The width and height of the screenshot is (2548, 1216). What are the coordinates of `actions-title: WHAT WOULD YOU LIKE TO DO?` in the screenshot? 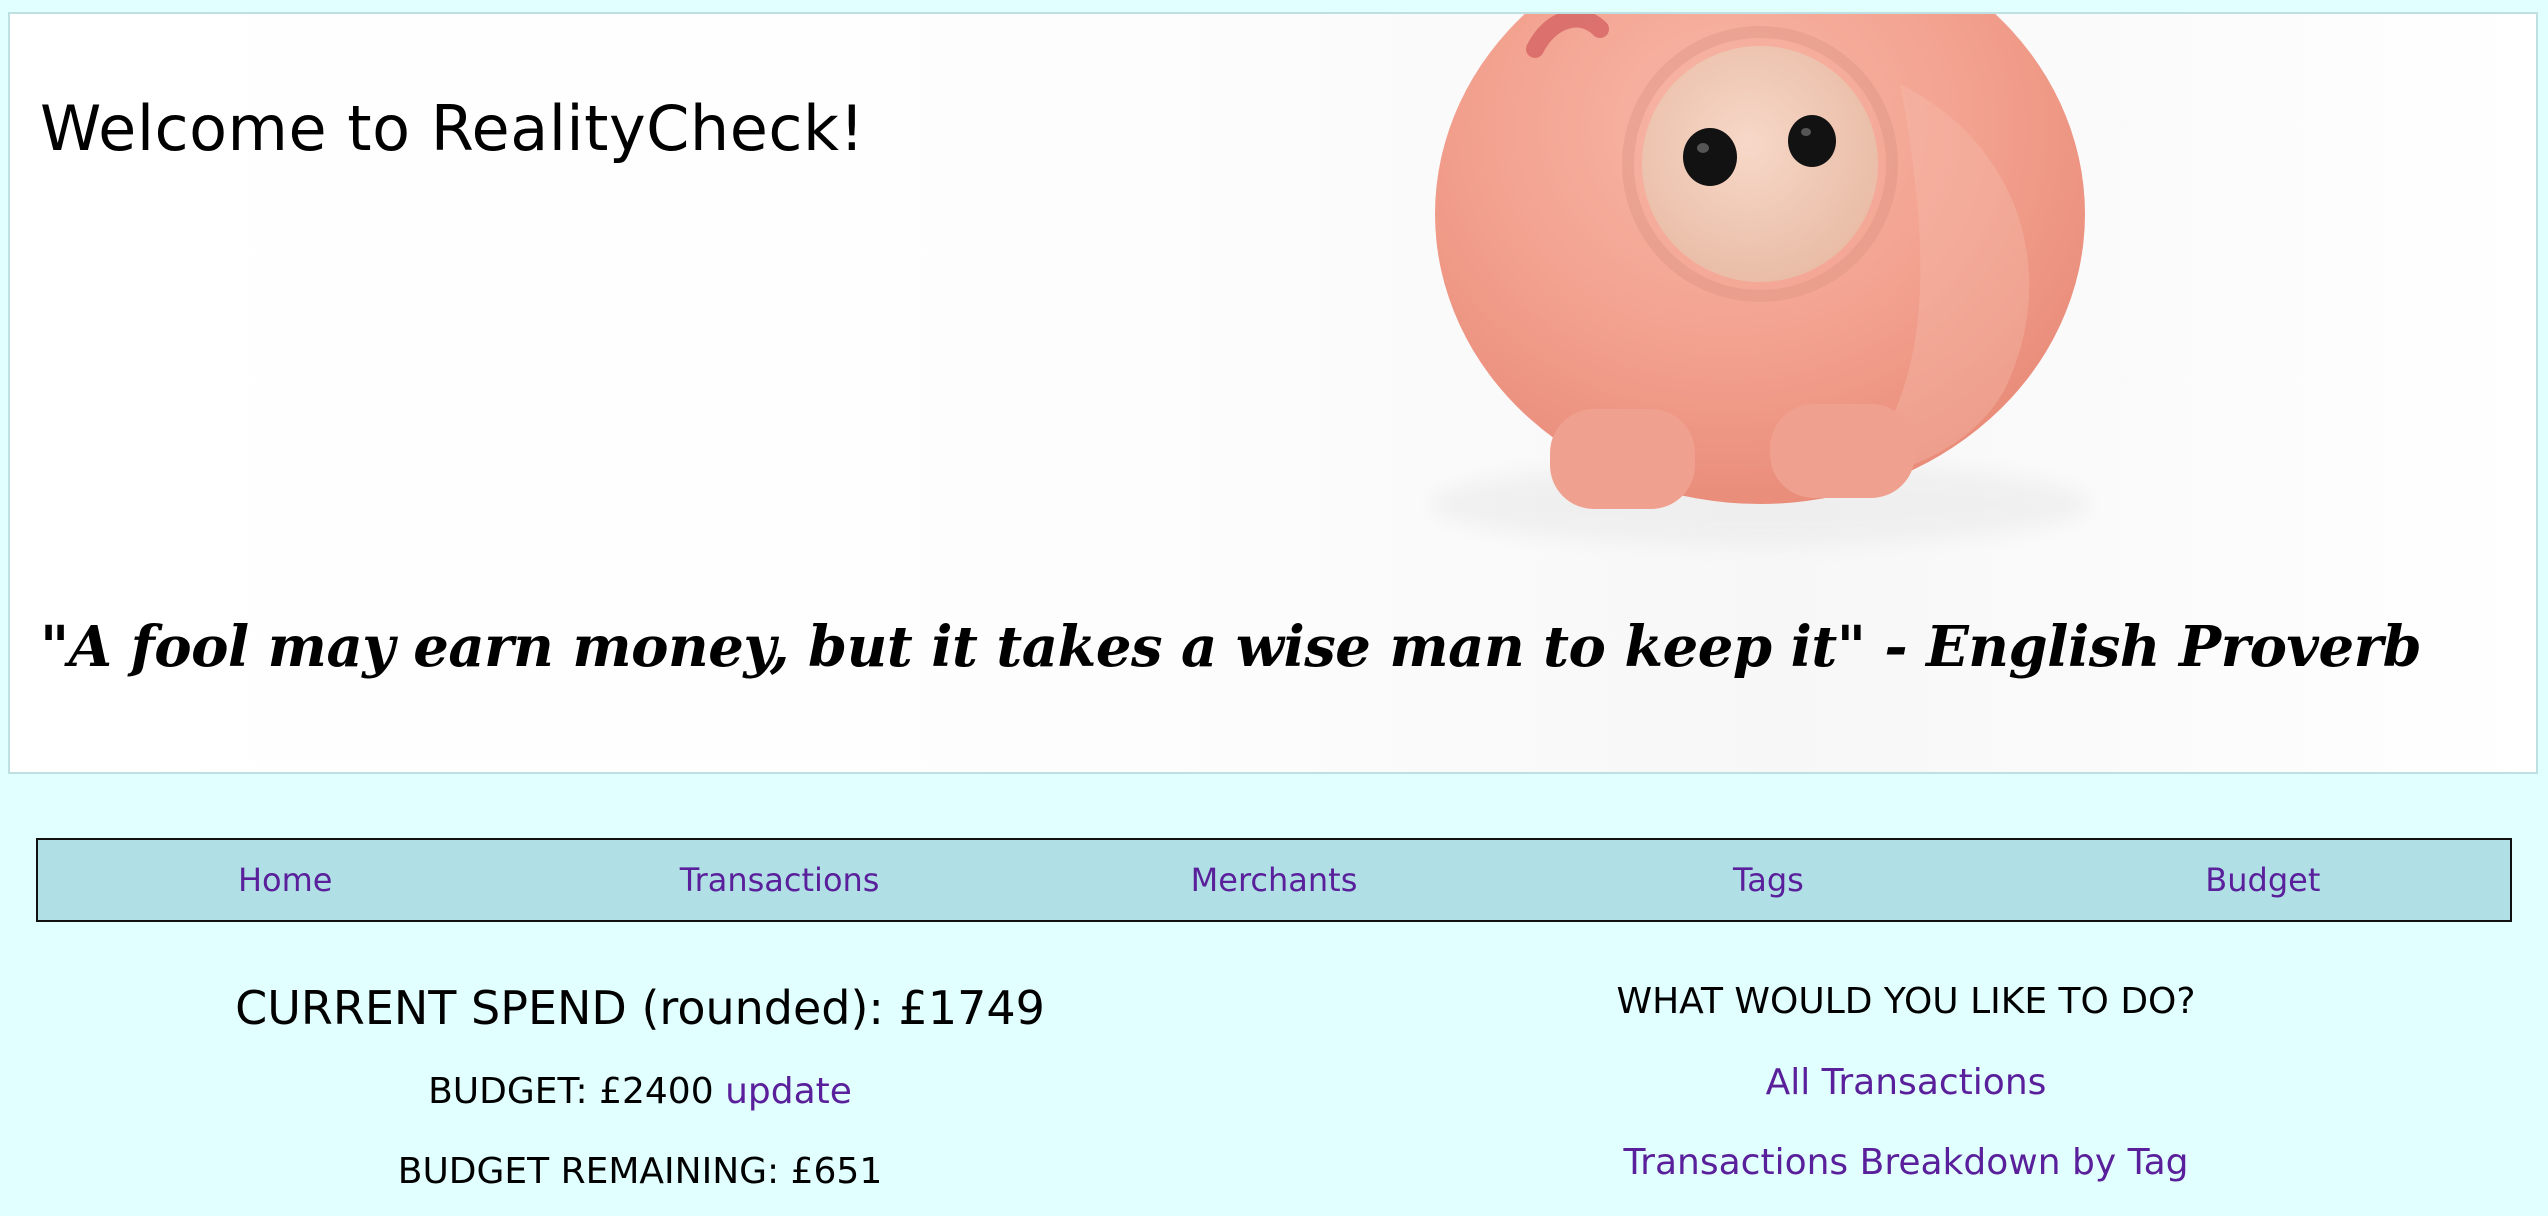 It's located at (1906, 1001).